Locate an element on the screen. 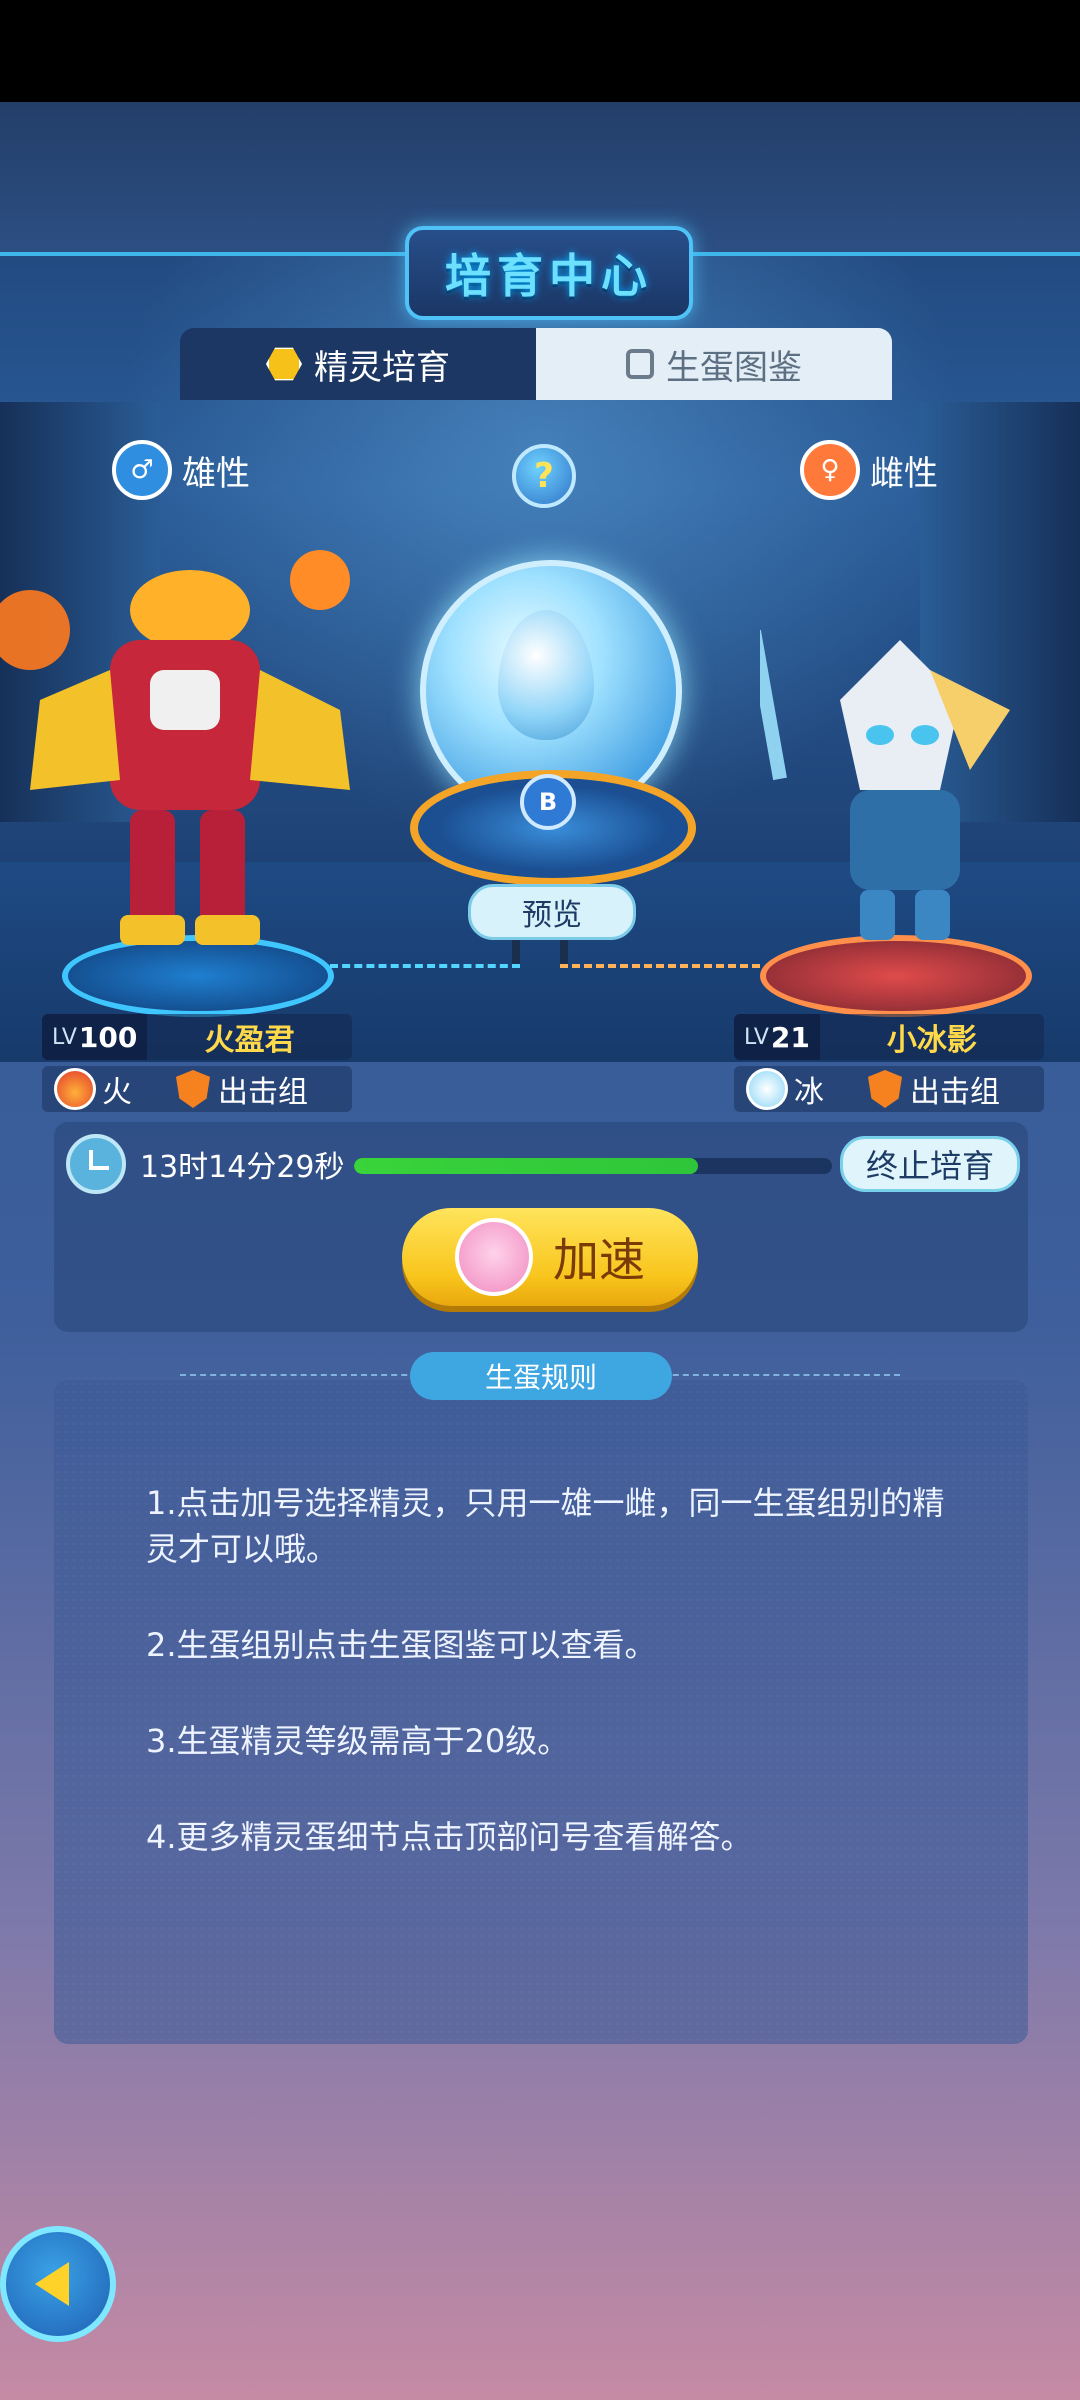 The image size is (1080, 2400). breeding-status-panel: 13时14分29秒 终止培育 加速 is located at coordinates (541, 1227).